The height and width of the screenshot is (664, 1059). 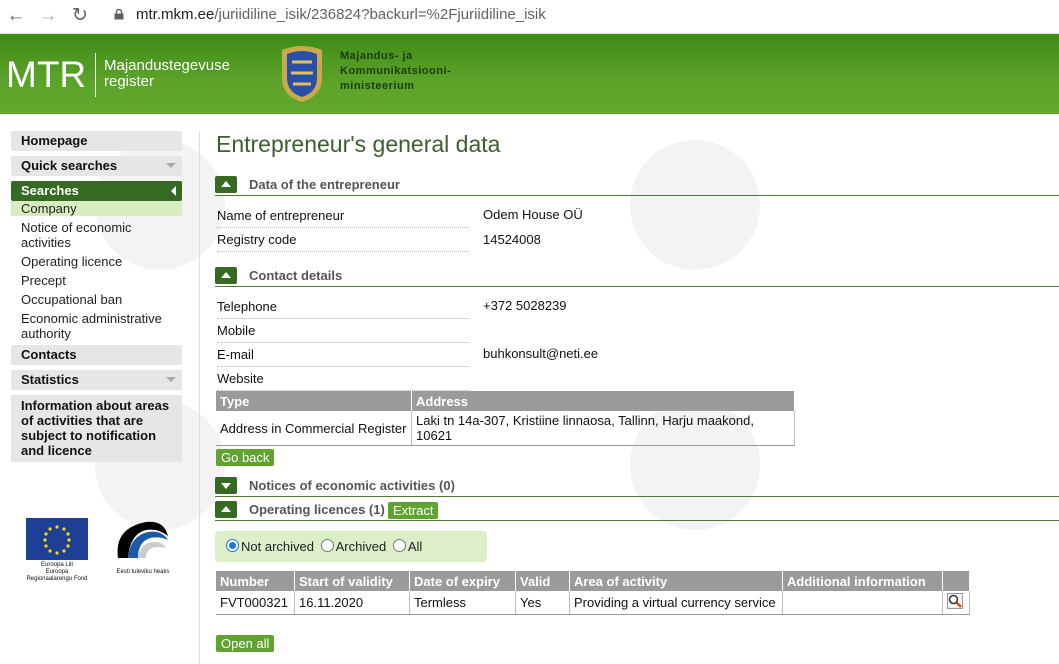 What do you see at coordinates (637, 511) in the screenshot?
I see `section-licences: Operating licences (1) Extract` at bounding box center [637, 511].